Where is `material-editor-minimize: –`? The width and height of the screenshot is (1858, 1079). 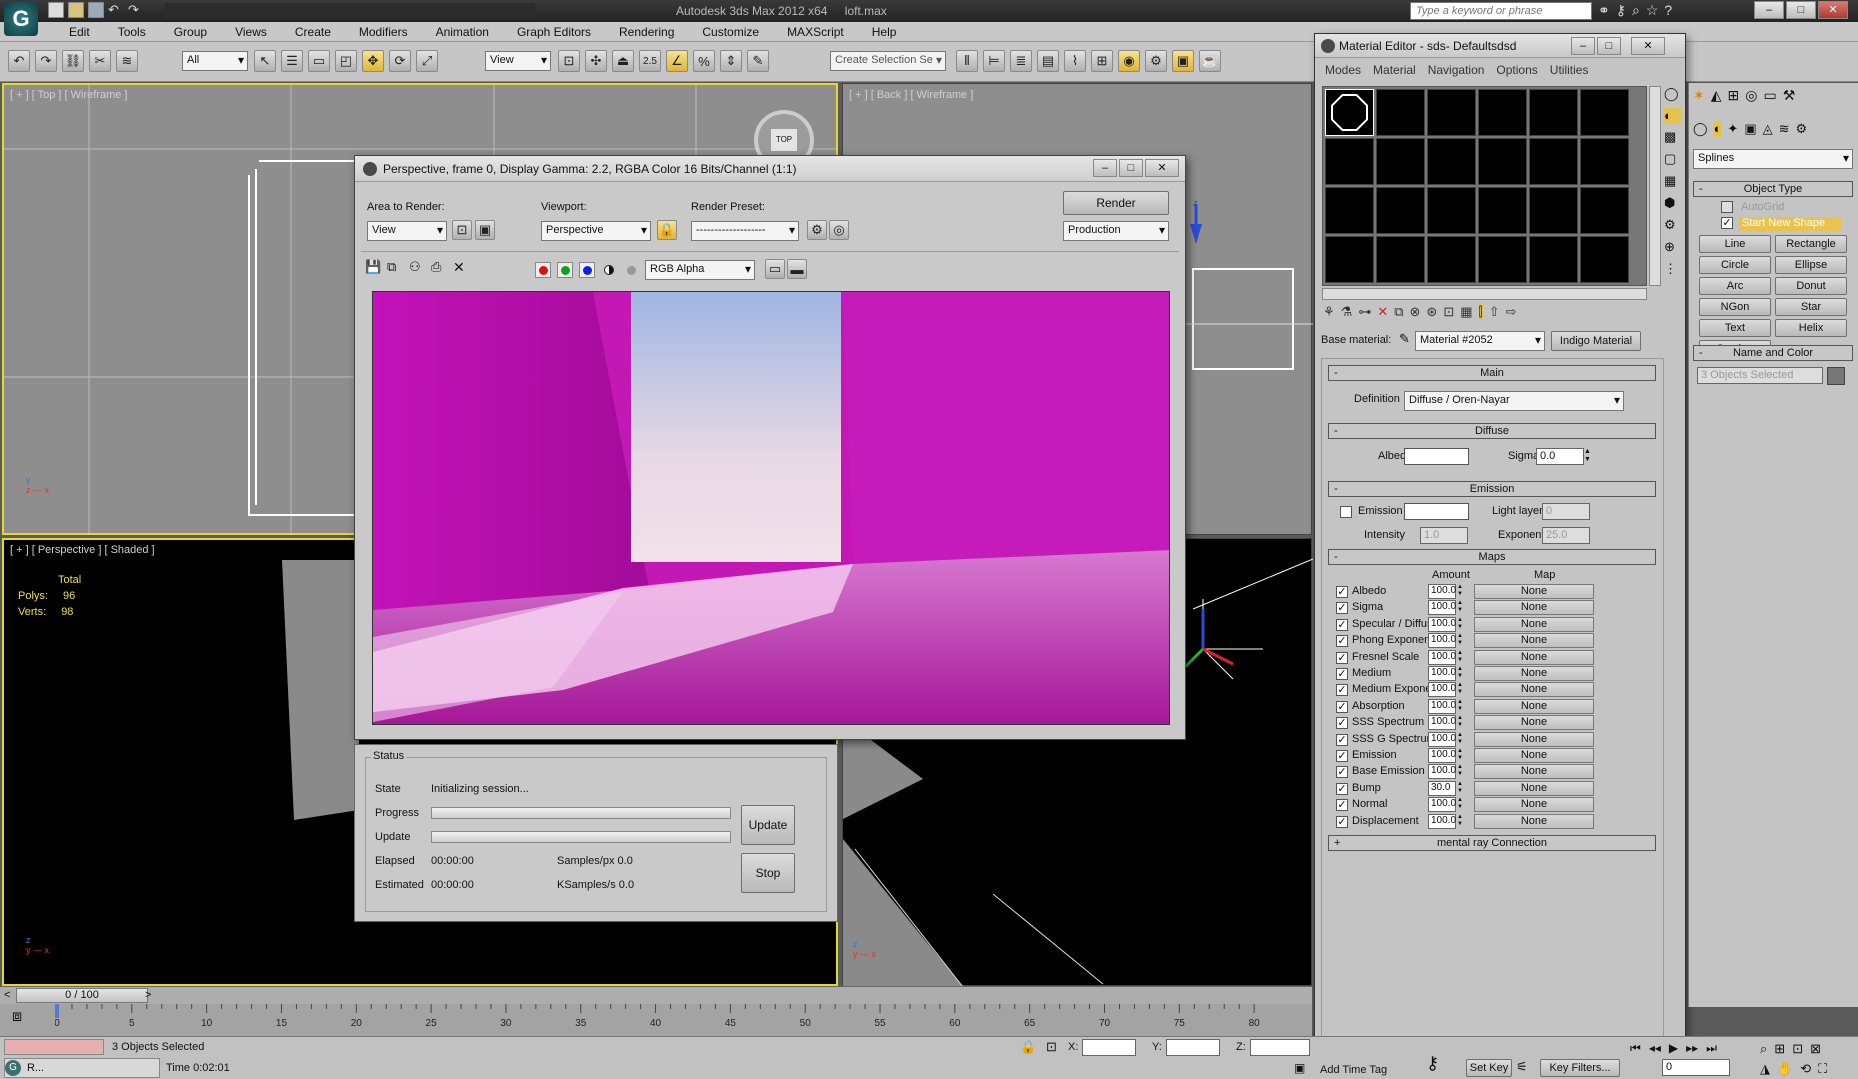 material-editor-minimize: – is located at coordinates (1583, 46).